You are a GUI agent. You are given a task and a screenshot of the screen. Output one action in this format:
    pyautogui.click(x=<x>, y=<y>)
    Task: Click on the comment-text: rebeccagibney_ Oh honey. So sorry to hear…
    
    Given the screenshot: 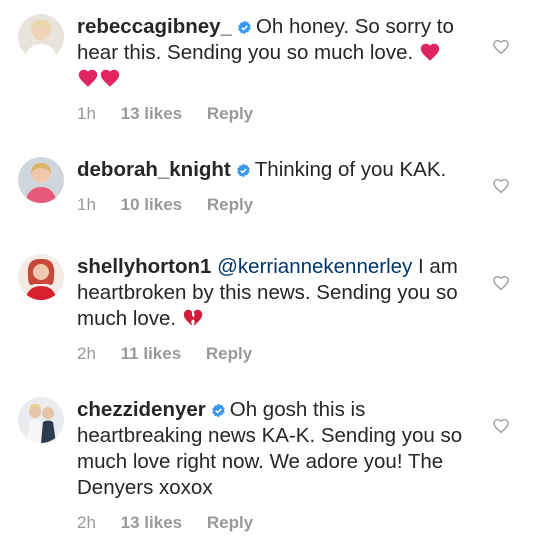 What is the action you would take?
    pyautogui.click(x=282, y=53)
    